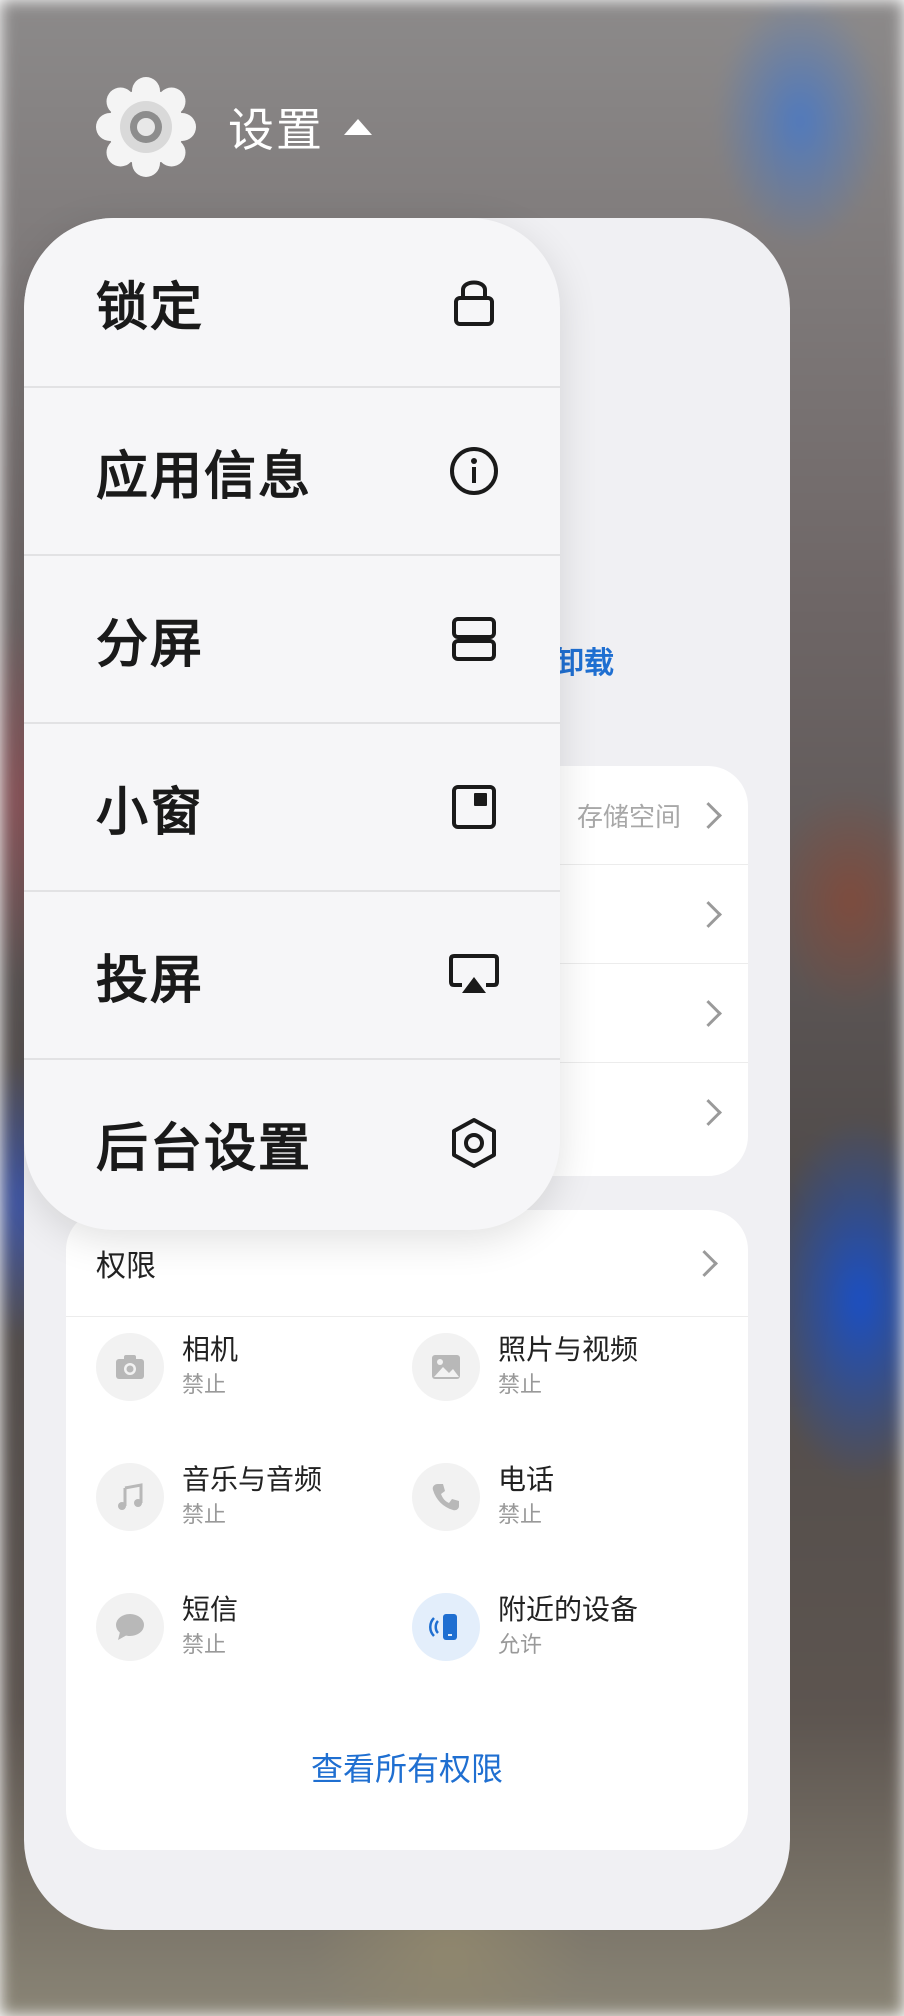  Describe the element at coordinates (210, 1609) in the screenshot. I see `permission-name: 短信` at that location.